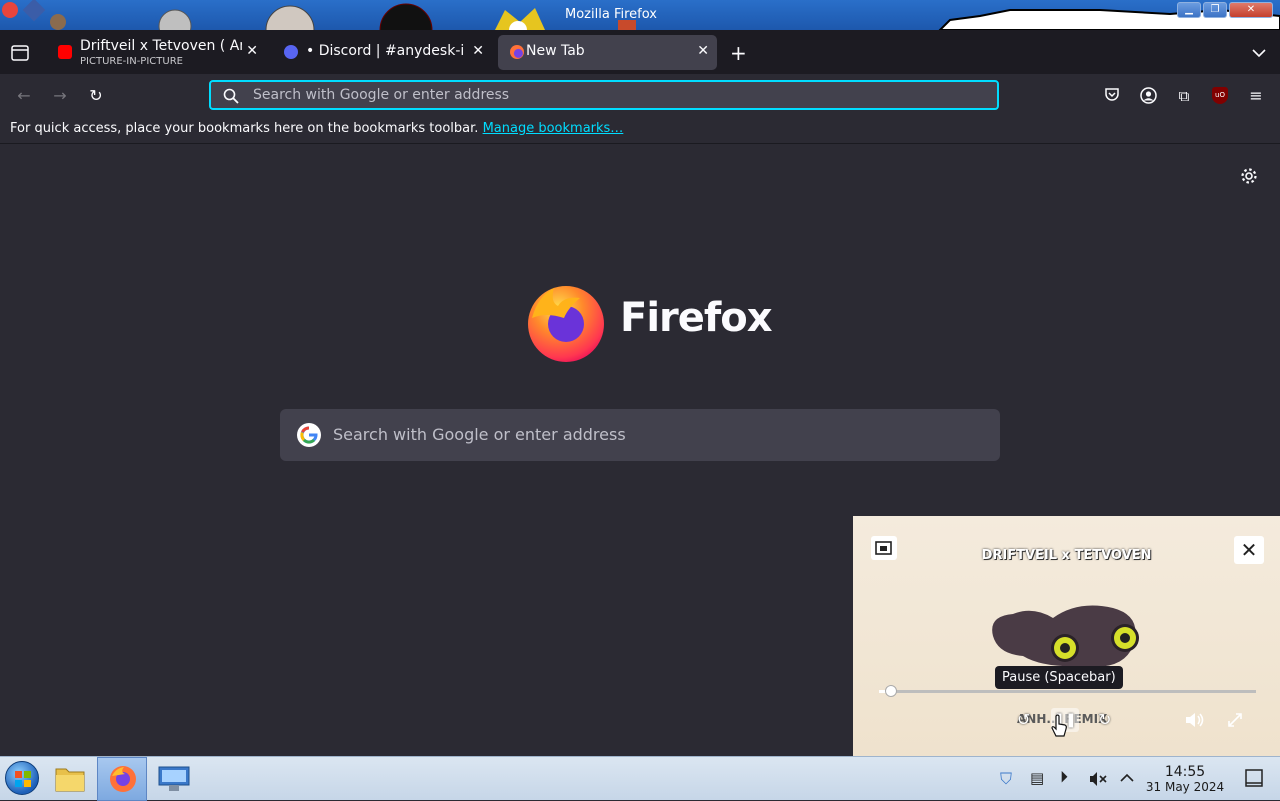 This screenshot has height=801, width=1280. Describe the element at coordinates (1064, 777) in the screenshot. I see `tray-media-icon: ⏵` at that location.